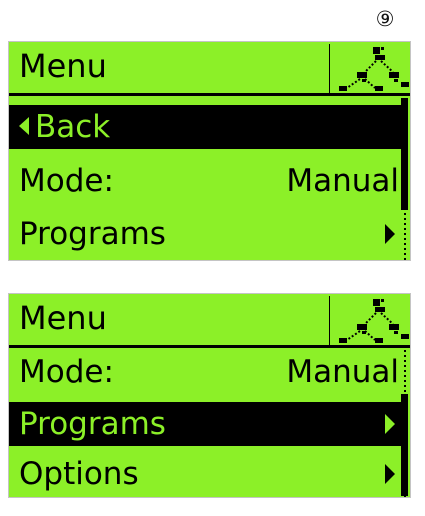  I want to click on menu-item-options: Options, so click(205, 474).